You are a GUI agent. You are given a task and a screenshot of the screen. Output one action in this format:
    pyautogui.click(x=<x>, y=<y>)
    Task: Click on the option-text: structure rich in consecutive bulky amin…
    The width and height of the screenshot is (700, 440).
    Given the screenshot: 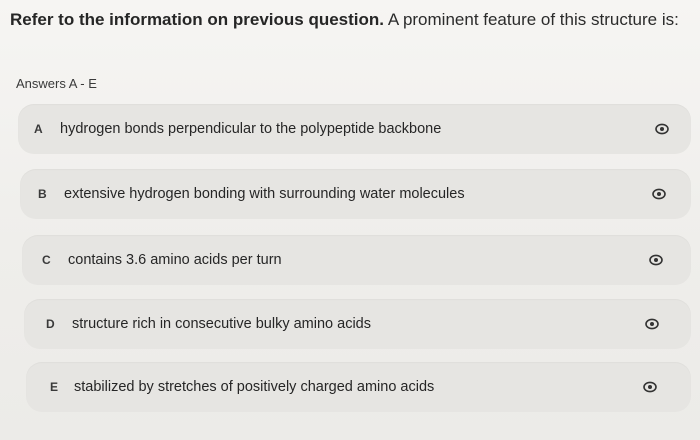 What is the action you would take?
    pyautogui.click(x=221, y=324)
    